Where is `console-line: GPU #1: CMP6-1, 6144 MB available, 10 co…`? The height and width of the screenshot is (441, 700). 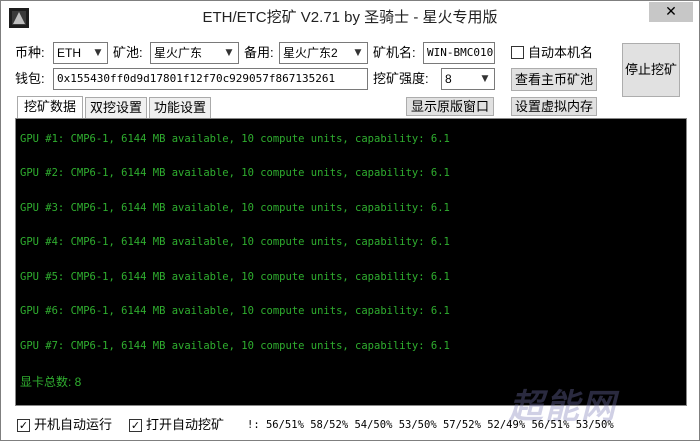 console-line: GPU #1: CMP6-1, 6144 MB available, 10 co… is located at coordinates (235, 139).